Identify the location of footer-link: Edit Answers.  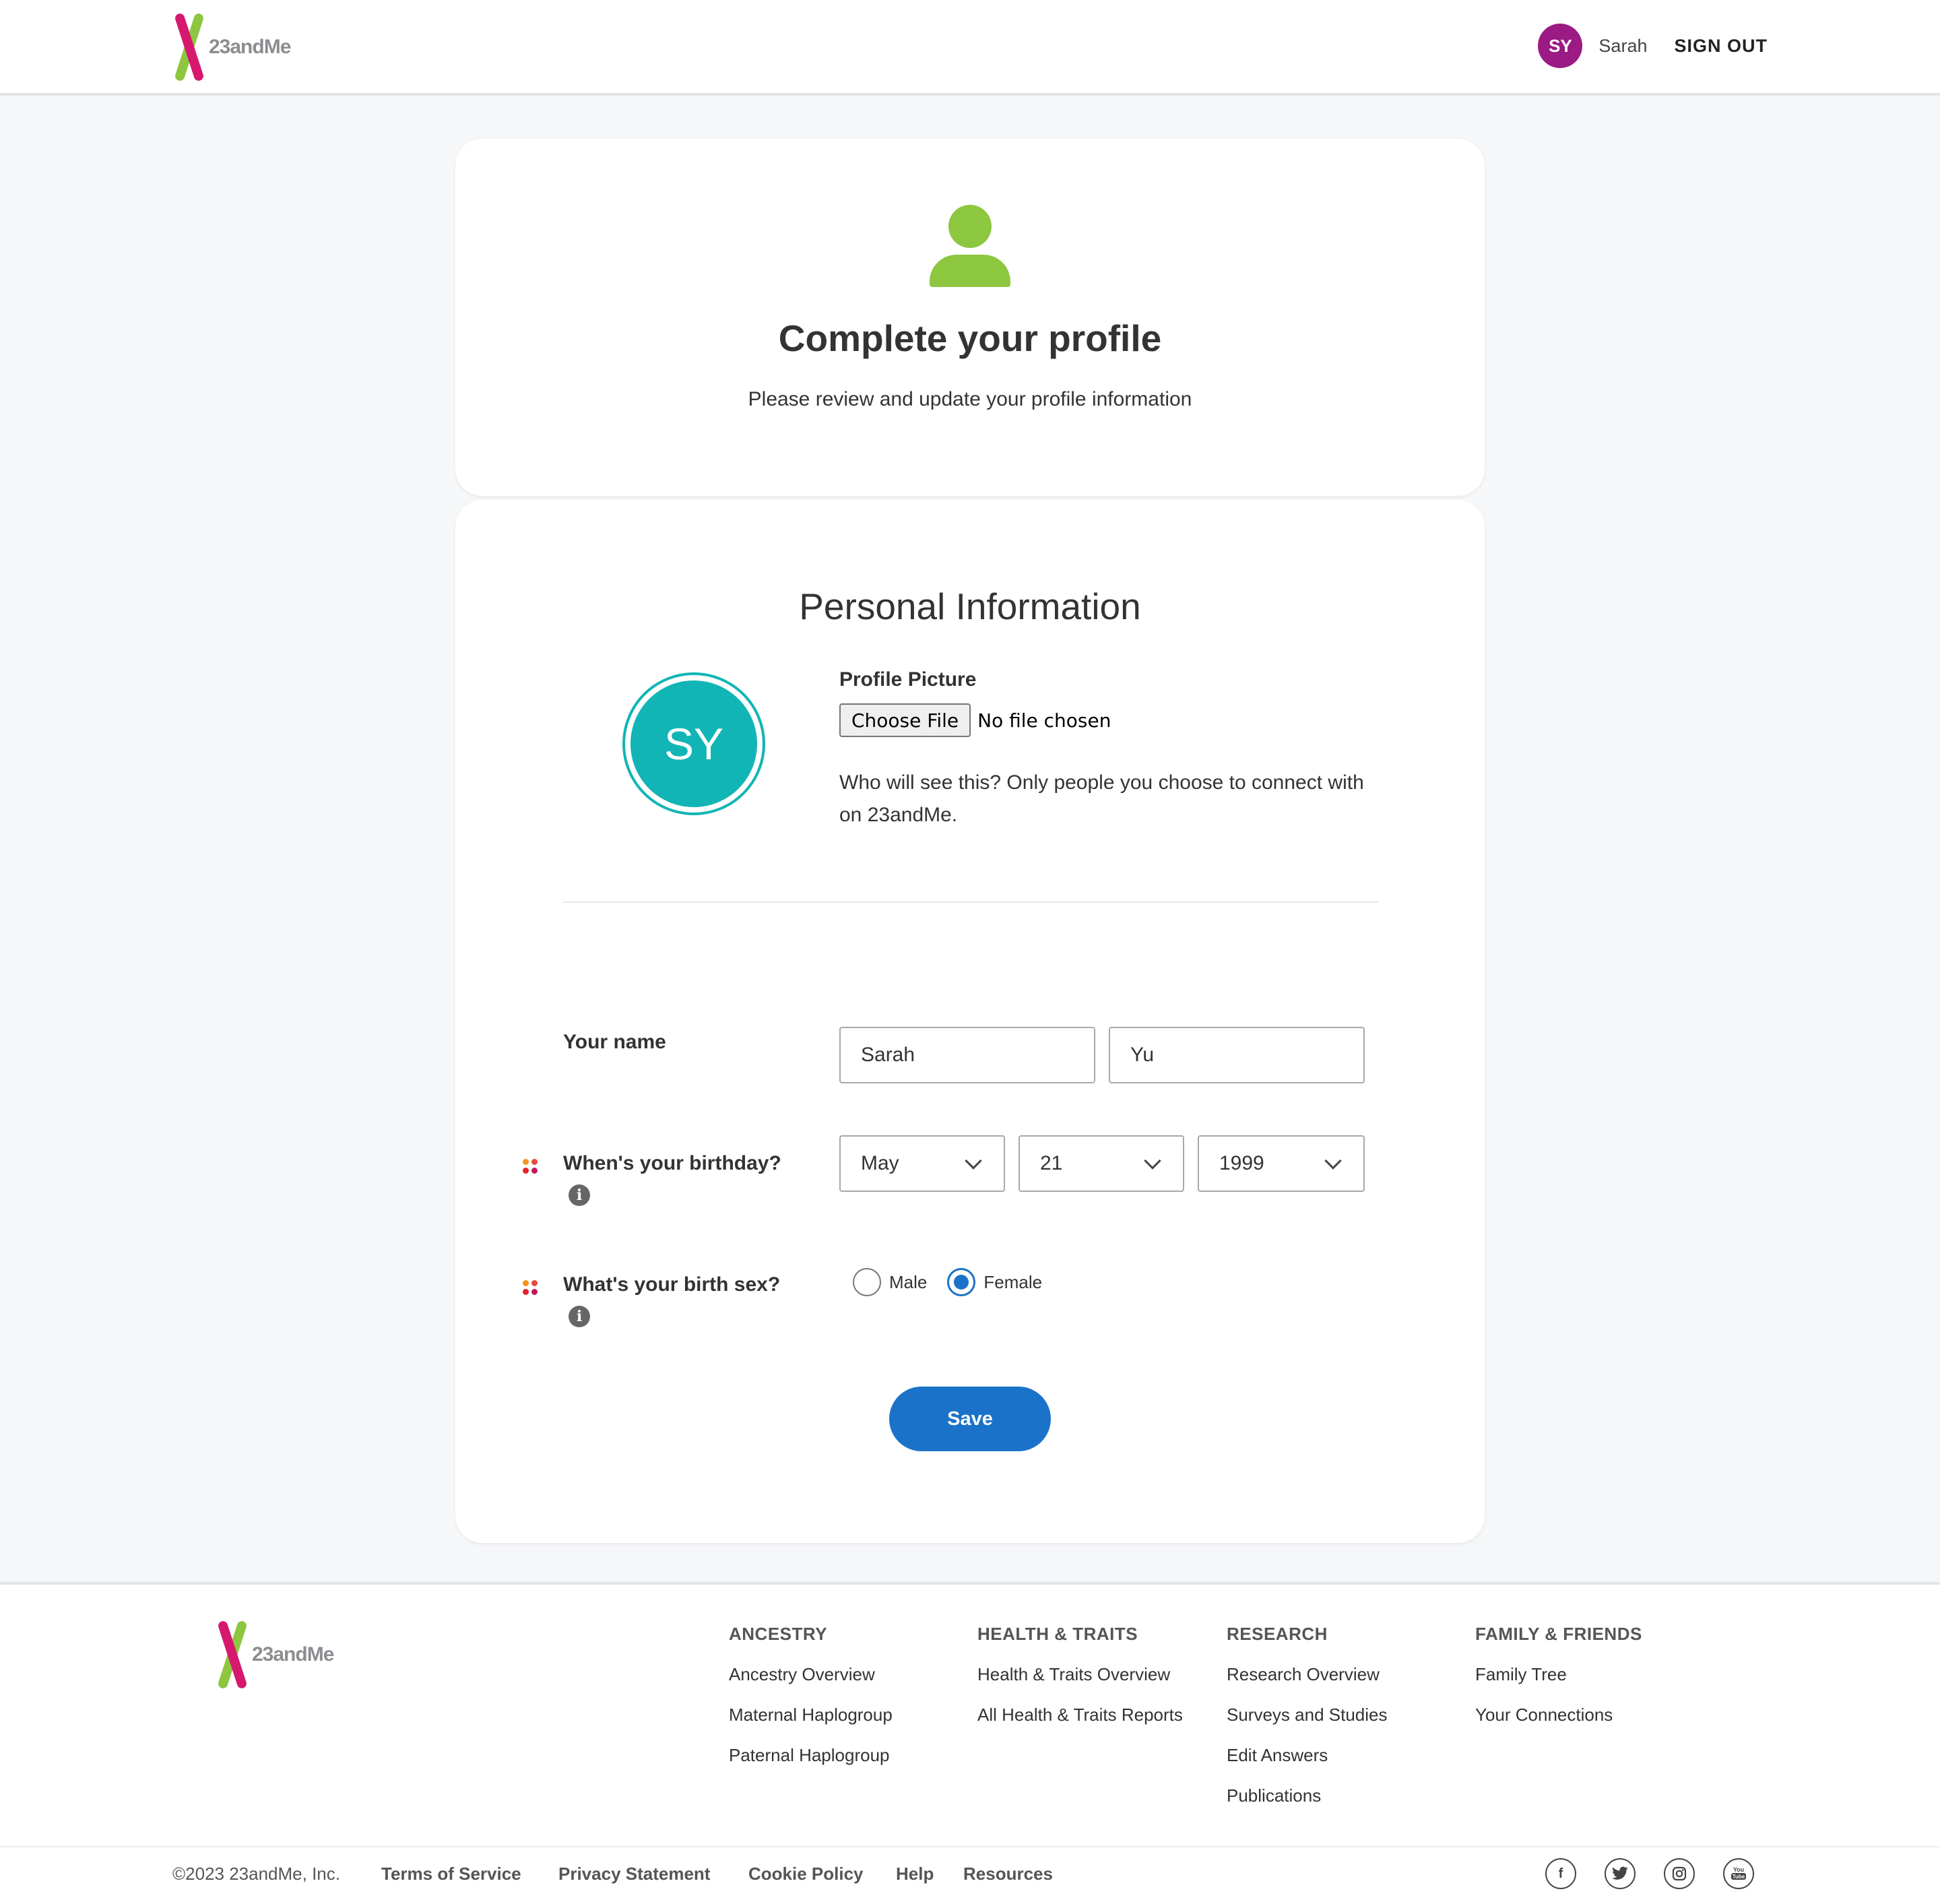
(1307, 1763).